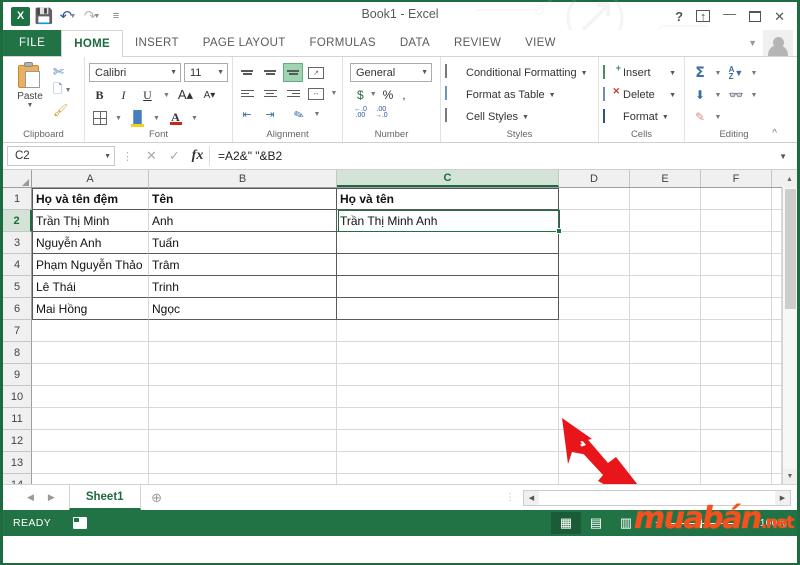 This screenshot has width=800, height=565. I want to click on middle-align-button, so click(270, 72).